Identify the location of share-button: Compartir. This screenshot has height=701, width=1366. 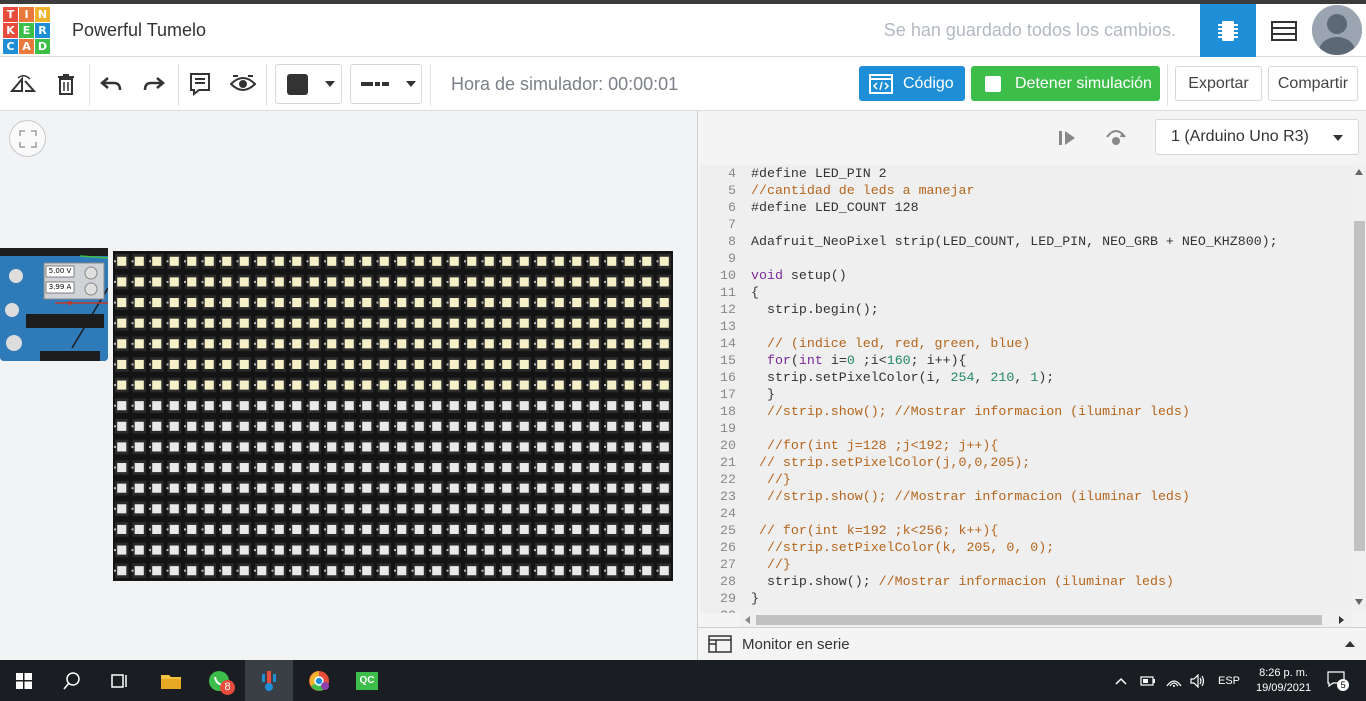
(1313, 83).